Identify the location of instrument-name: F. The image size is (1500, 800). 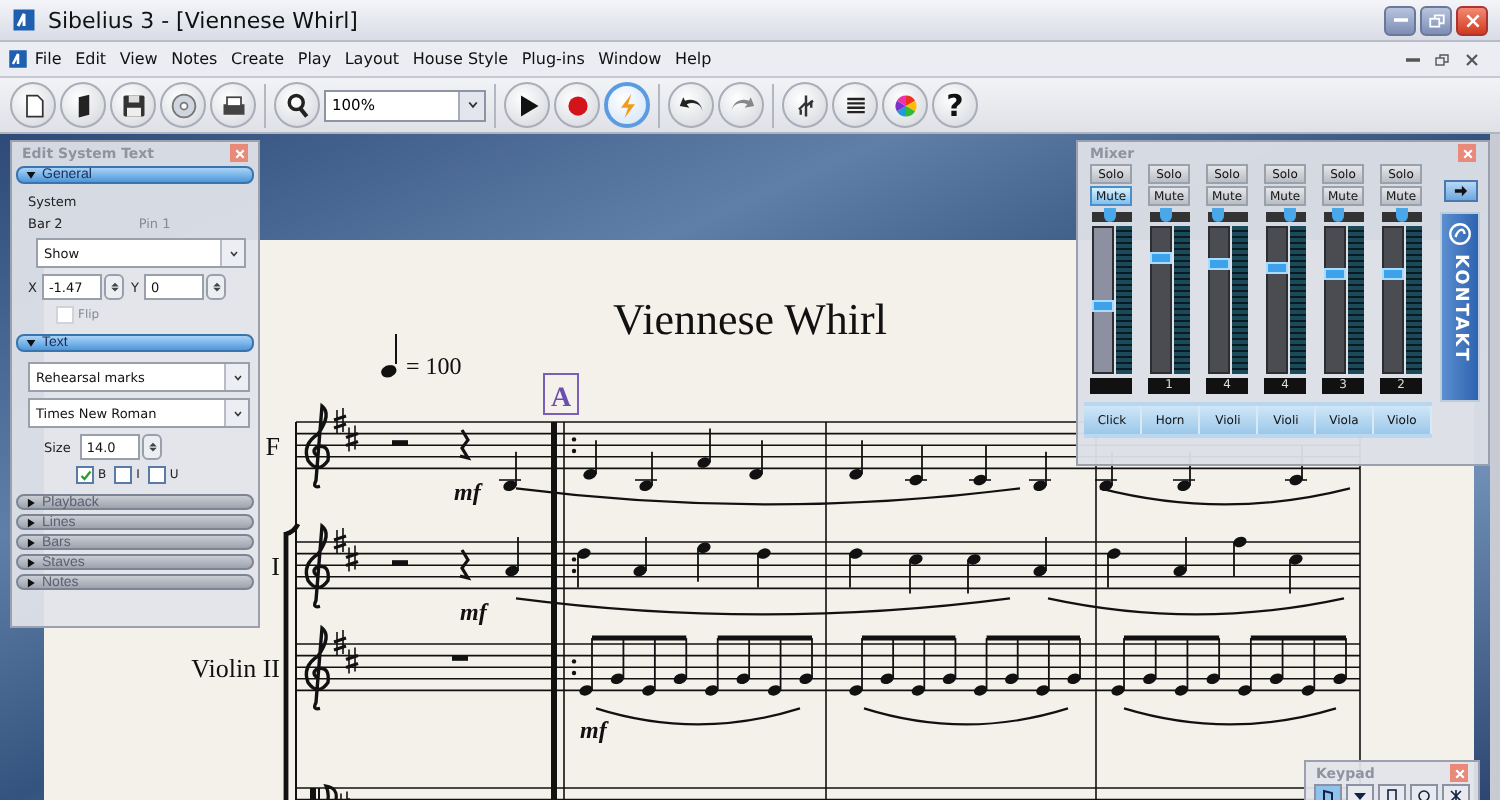
(272, 446).